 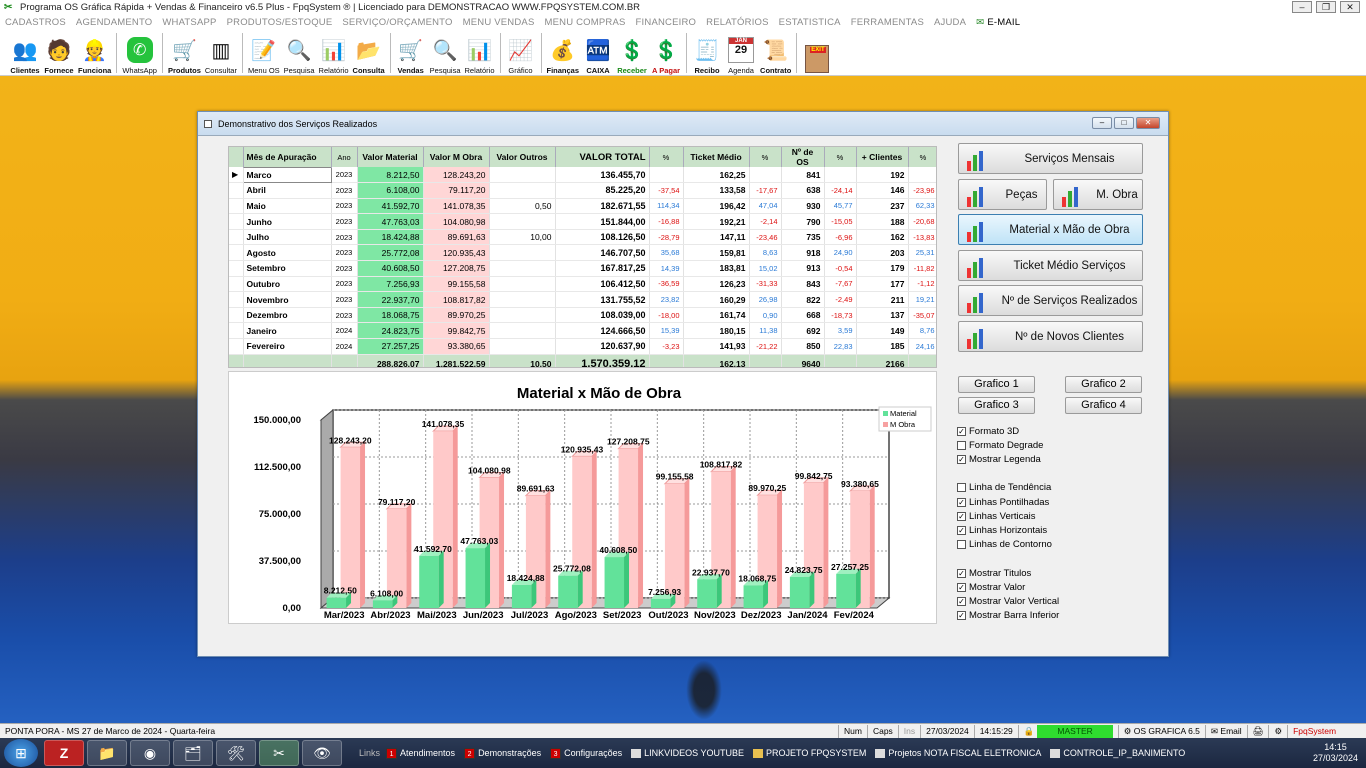 I want to click on cell-mes: Abril, so click(x=287, y=190).